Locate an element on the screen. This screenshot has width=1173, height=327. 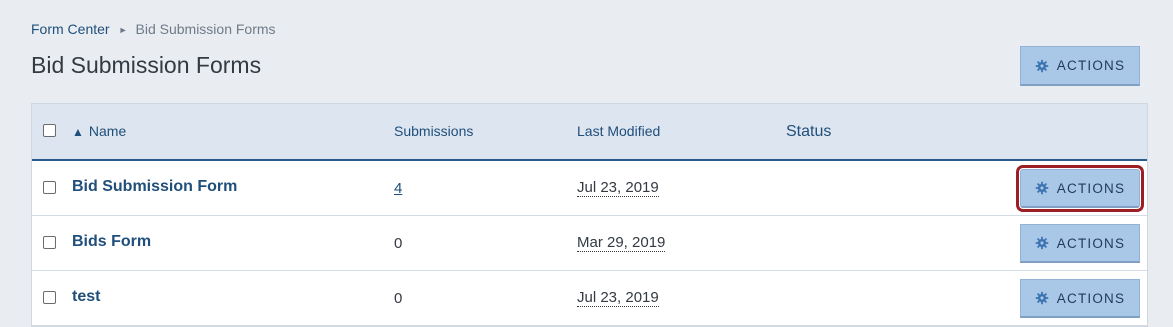
submissions-column-header: Submissions is located at coordinates (433, 131).